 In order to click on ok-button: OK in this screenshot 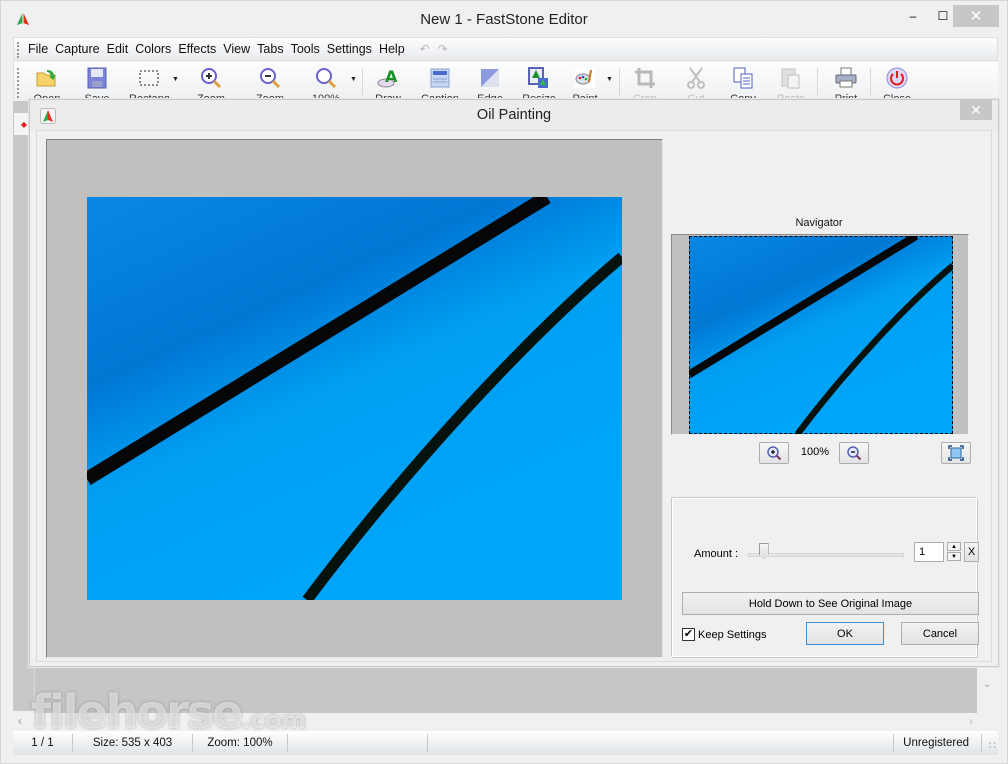, I will do `click(845, 633)`.